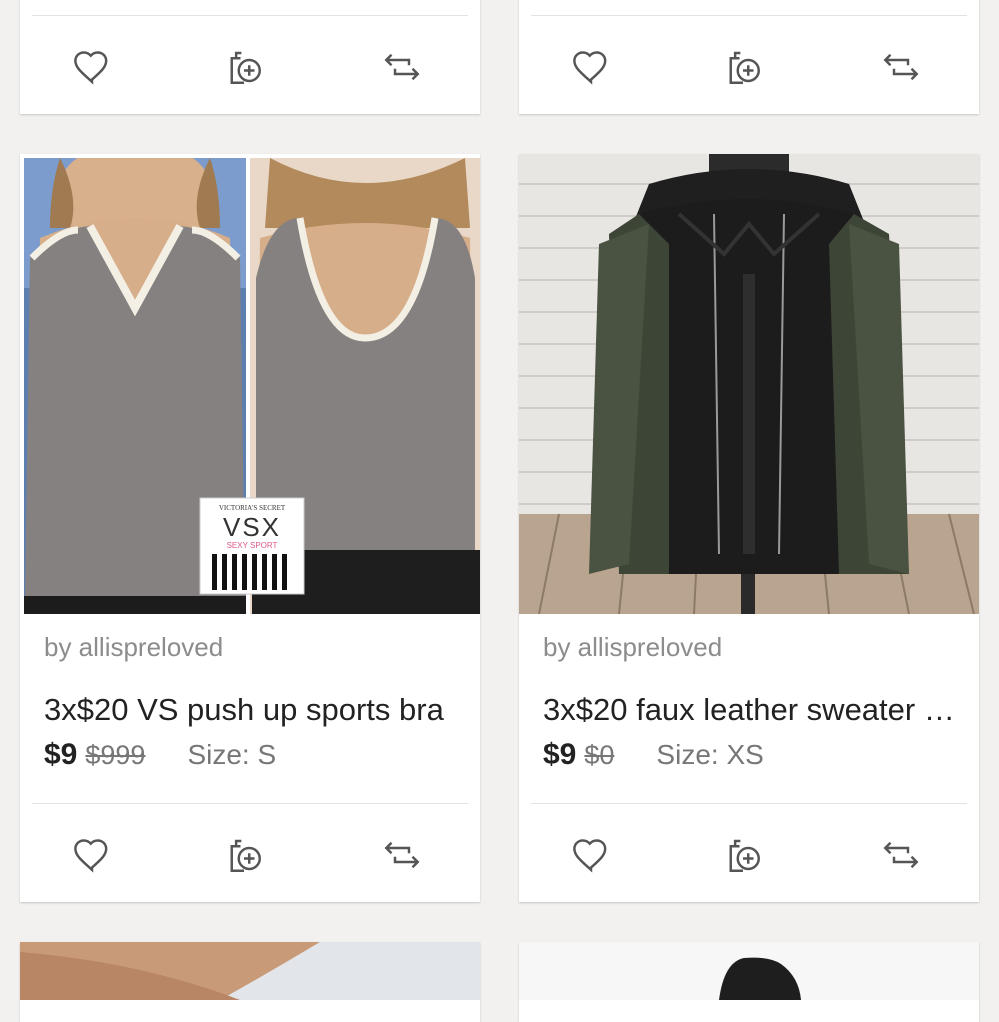  I want to click on listing-title: 3x$20 faux leather sweater jacket, so click(752, 710).